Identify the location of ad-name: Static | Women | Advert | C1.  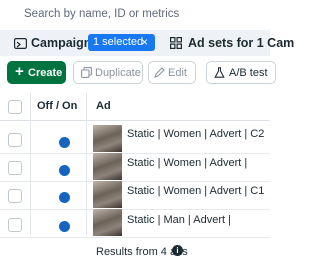
(195, 191).